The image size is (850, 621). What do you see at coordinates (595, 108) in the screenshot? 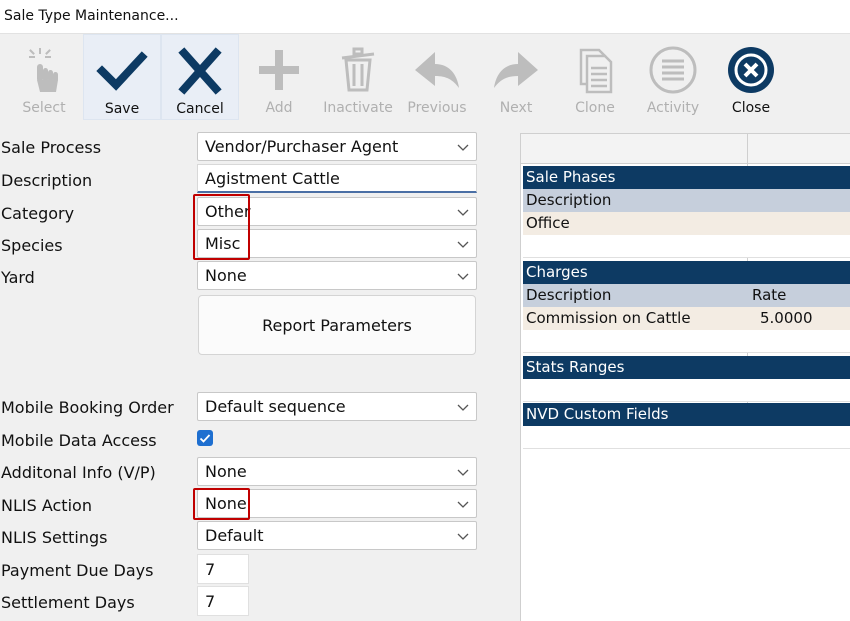
I see `clone-label: Clone` at bounding box center [595, 108].